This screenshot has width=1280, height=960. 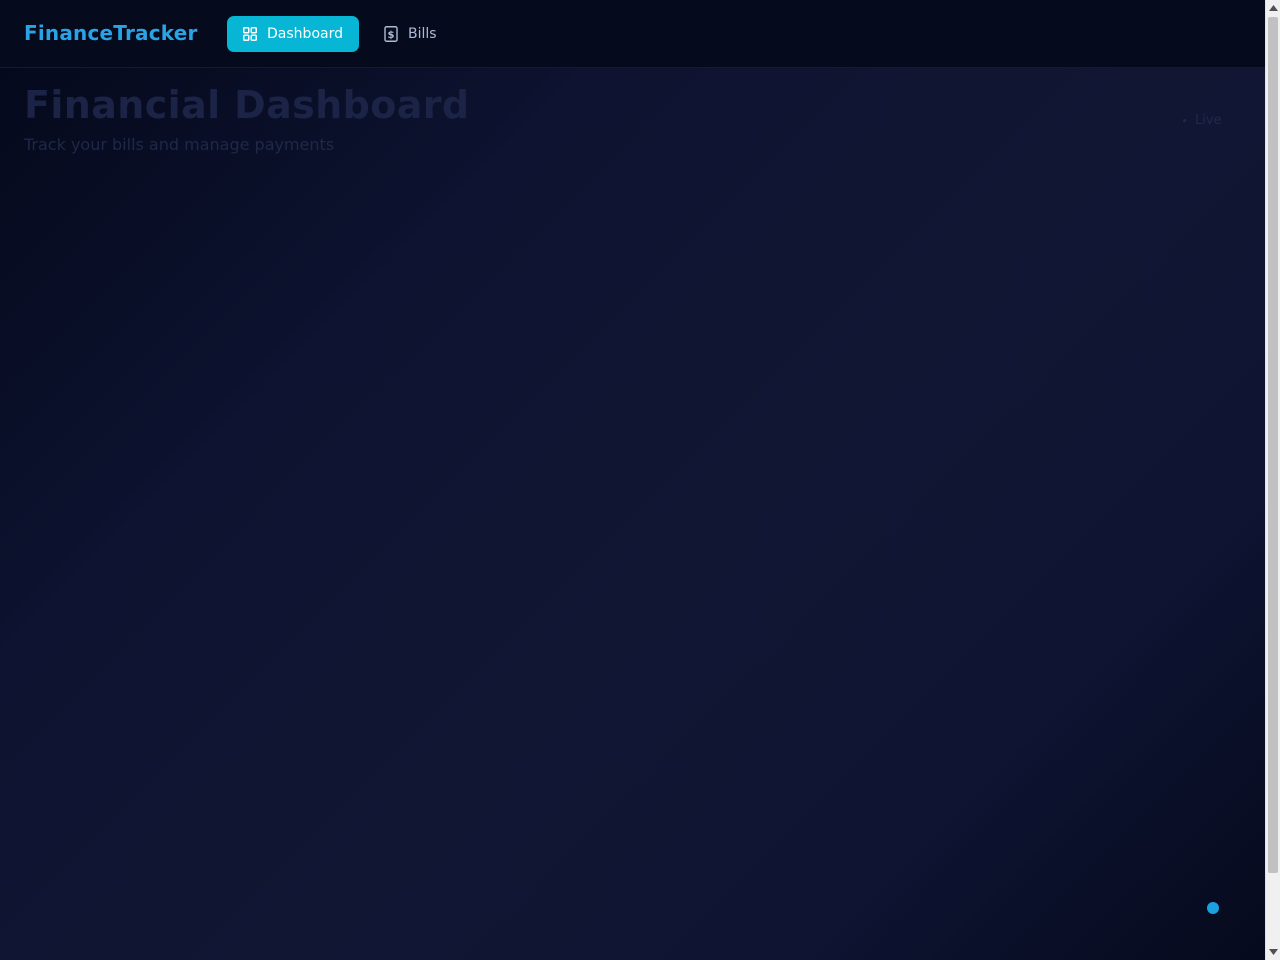 What do you see at coordinates (1208, 120) in the screenshot?
I see `live-label: Live` at bounding box center [1208, 120].